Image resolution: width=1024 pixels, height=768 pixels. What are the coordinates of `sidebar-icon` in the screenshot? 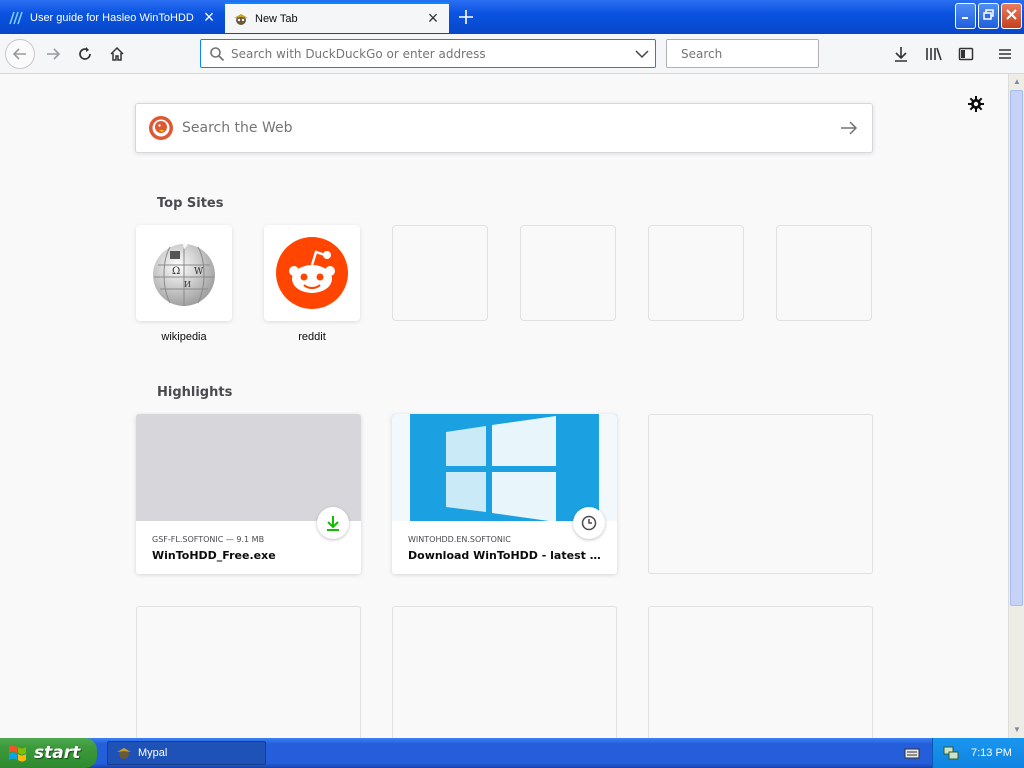 It's located at (966, 54).